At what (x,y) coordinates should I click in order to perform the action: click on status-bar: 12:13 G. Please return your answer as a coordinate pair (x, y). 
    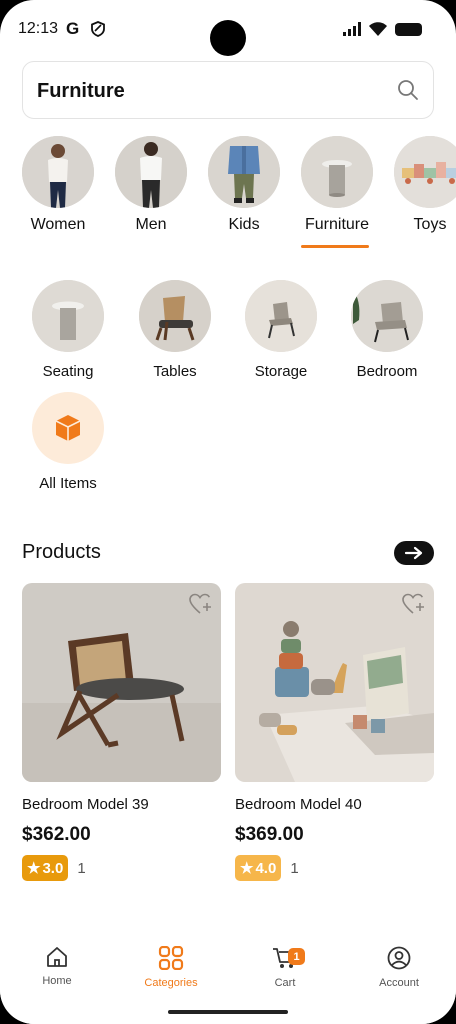
    Looking at the image, I should click on (228, 30).